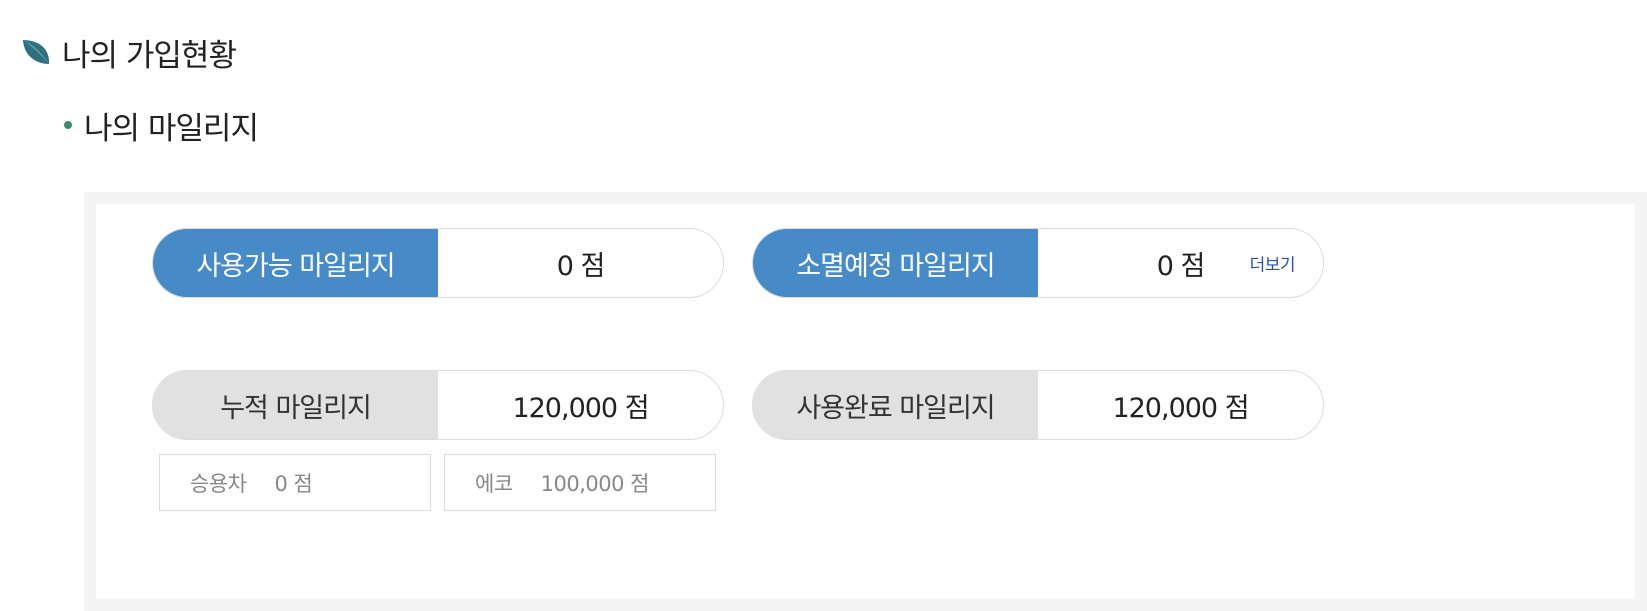 The height and width of the screenshot is (611, 1647). I want to click on accumulated-mileage: 누적 마일리지 120,000 점, so click(438, 405).